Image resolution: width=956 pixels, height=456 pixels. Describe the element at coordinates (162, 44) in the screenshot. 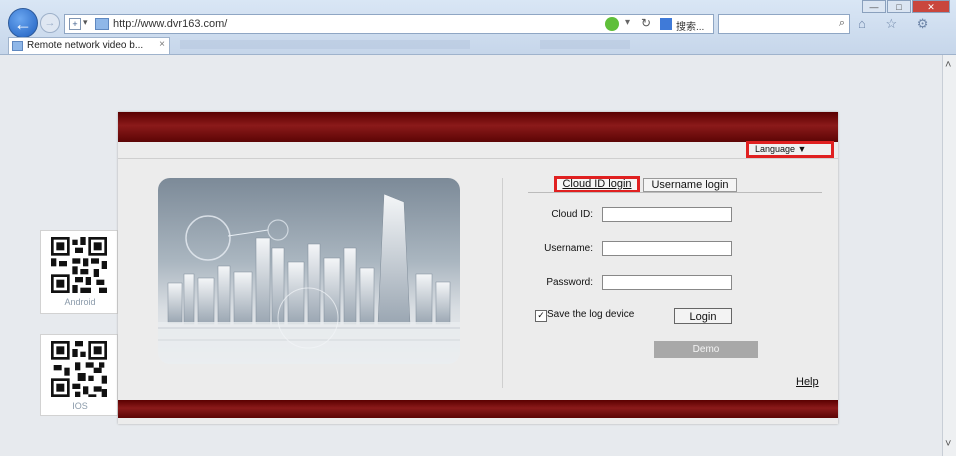

I see `close-tab-icon: ×` at that location.